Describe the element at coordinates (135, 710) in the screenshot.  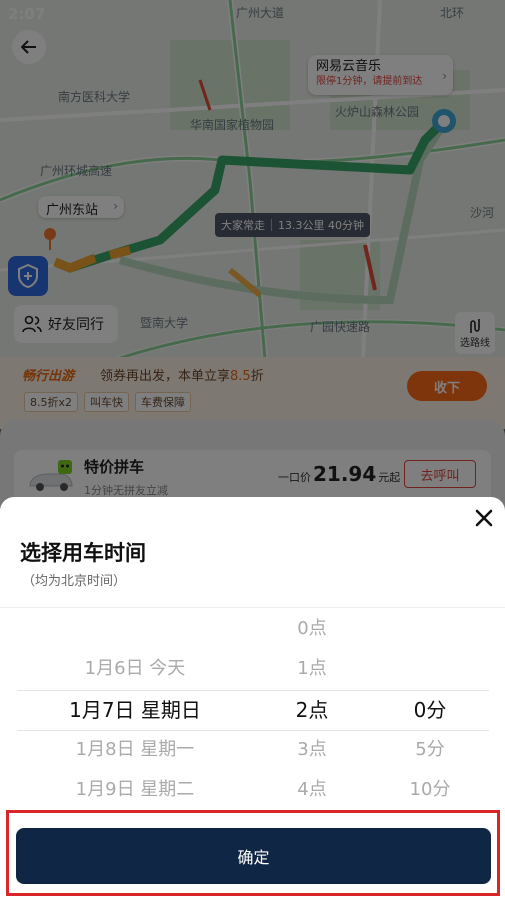
I see `date-option-selected: 1月7日 星期日` at that location.